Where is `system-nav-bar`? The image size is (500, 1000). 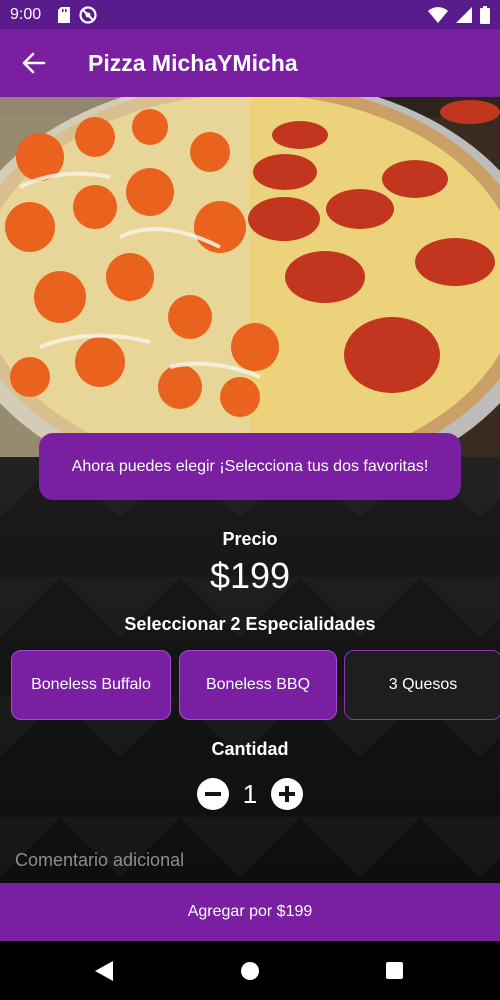 system-nav-bar is located at coordinates (250, 970).